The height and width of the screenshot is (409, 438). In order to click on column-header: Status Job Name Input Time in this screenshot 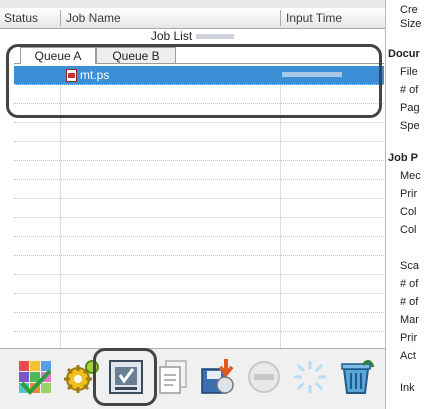, I will do `click(192, 18)`.